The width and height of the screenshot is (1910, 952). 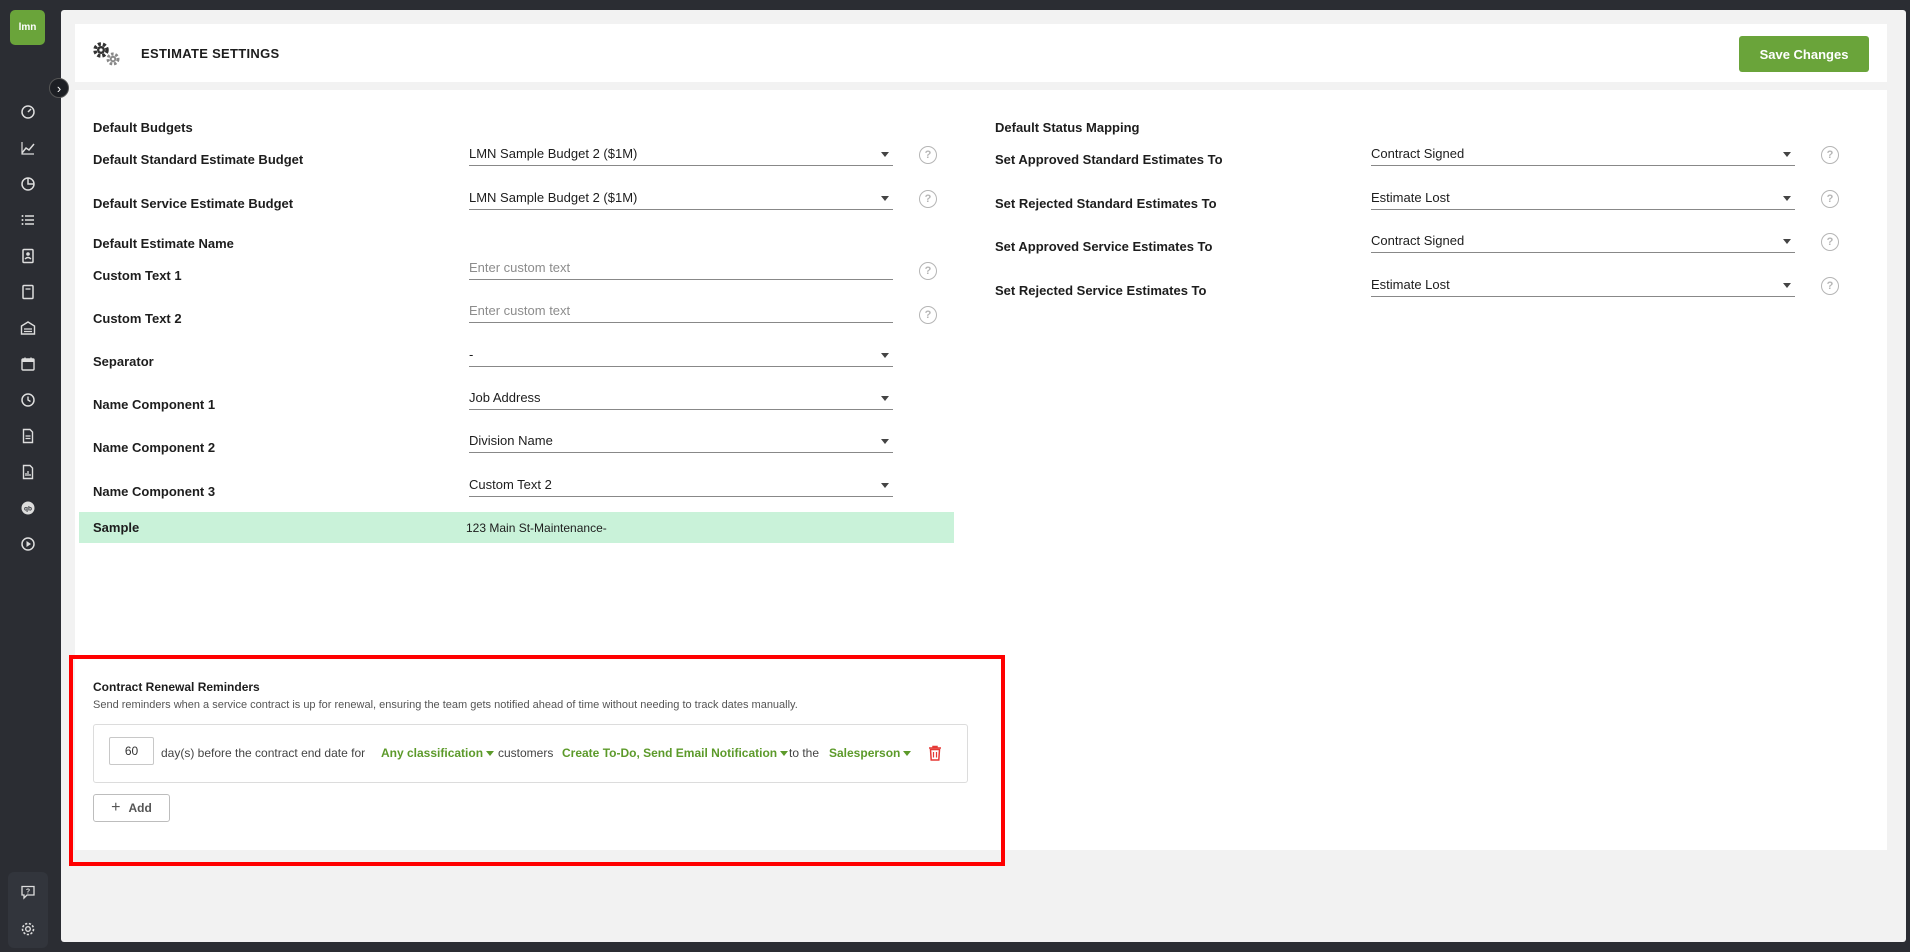 What do you see at coordinates (28, 400) in the screenshot?
I see `clock-icon` at bounding box center [28, 400].